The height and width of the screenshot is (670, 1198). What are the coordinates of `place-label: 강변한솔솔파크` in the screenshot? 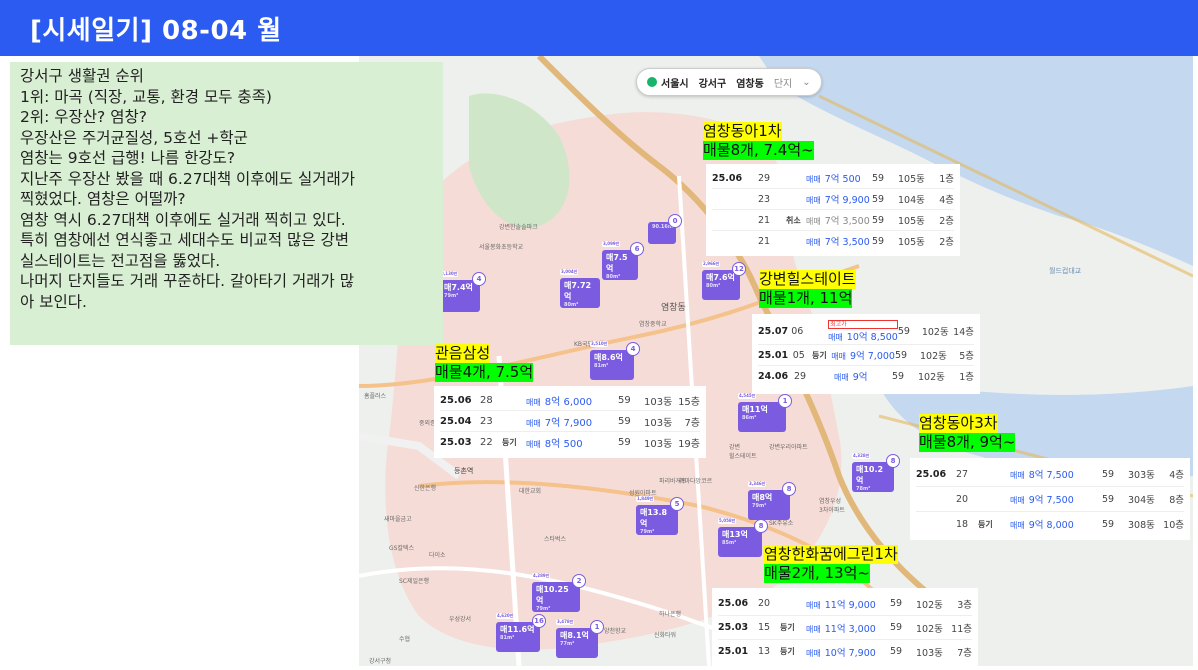 It's located at (518, 227).